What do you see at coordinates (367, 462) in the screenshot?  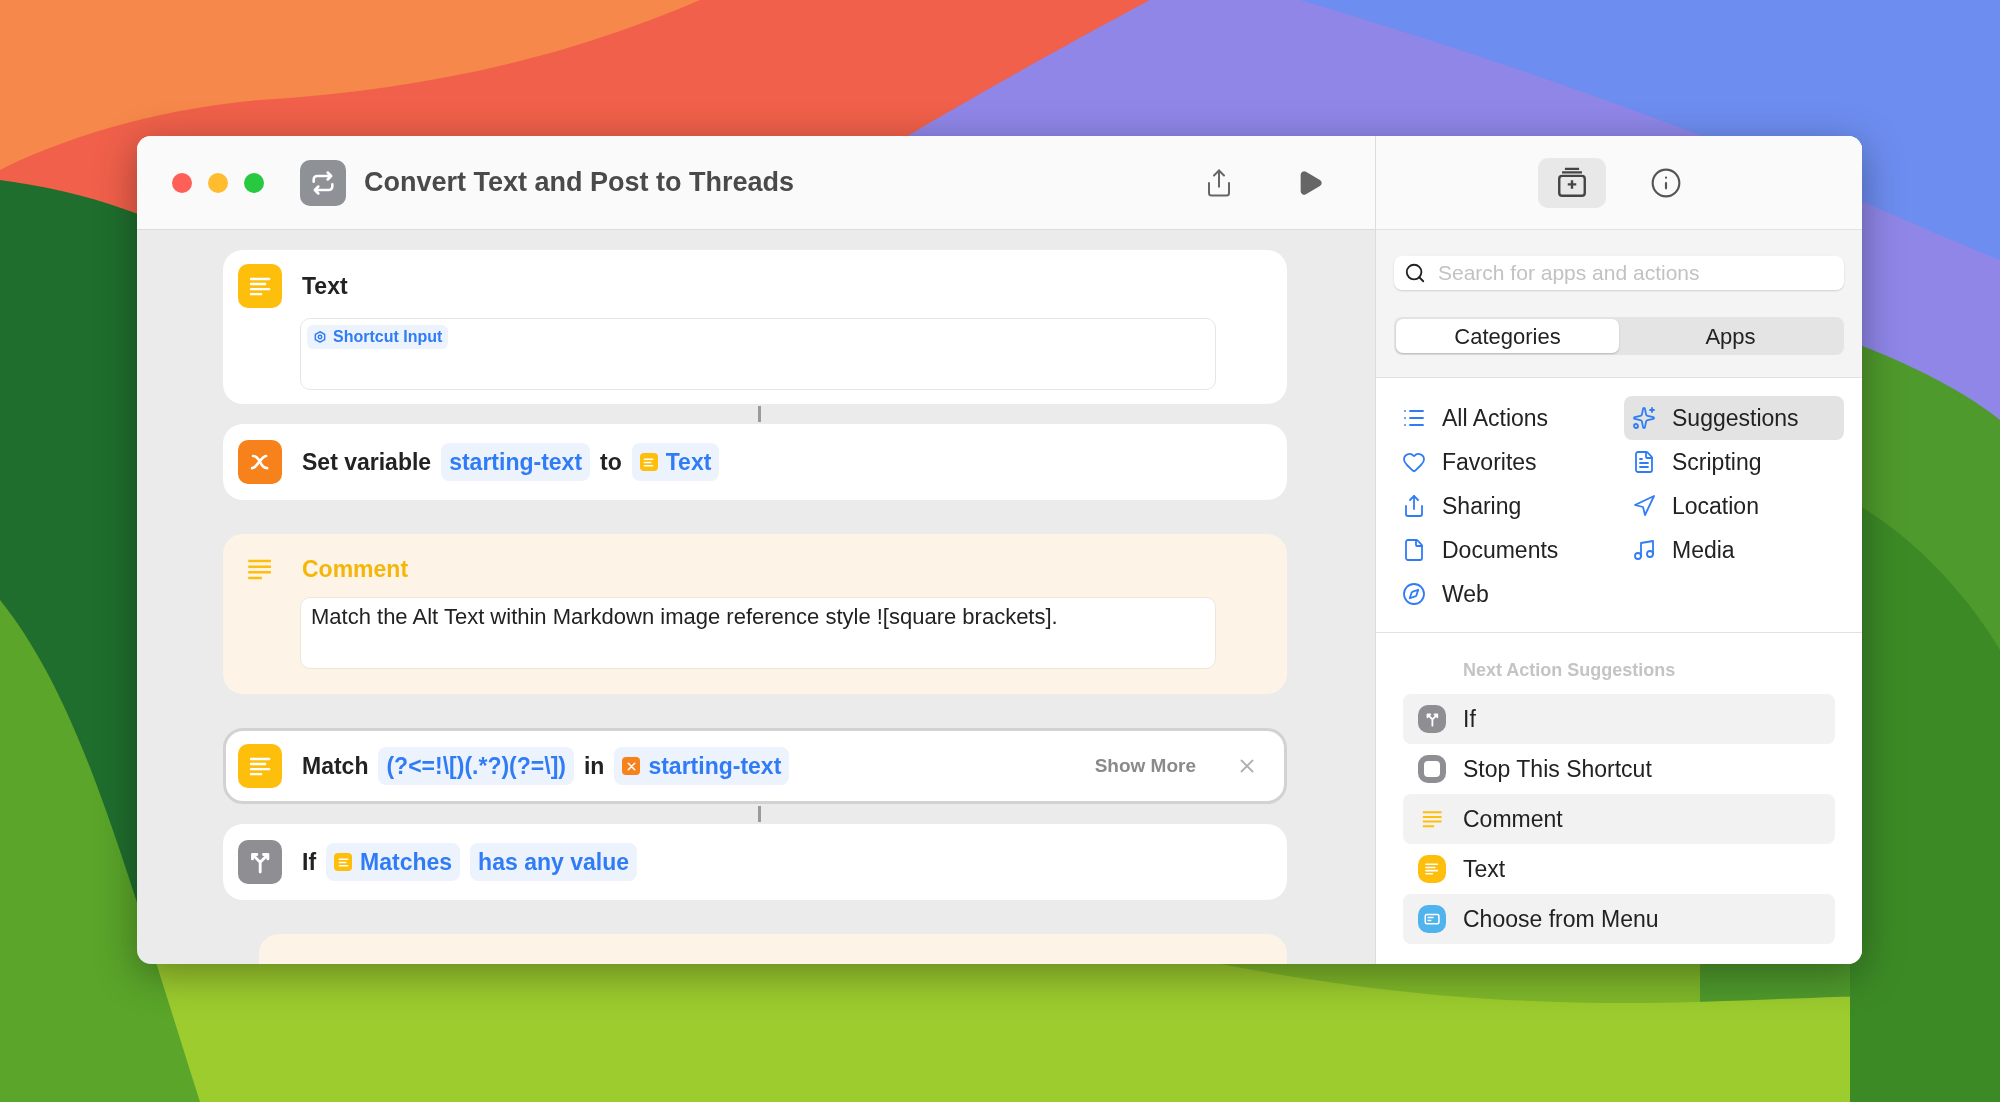 I see `action-label: Set variable` at bounding box center [367, 462].